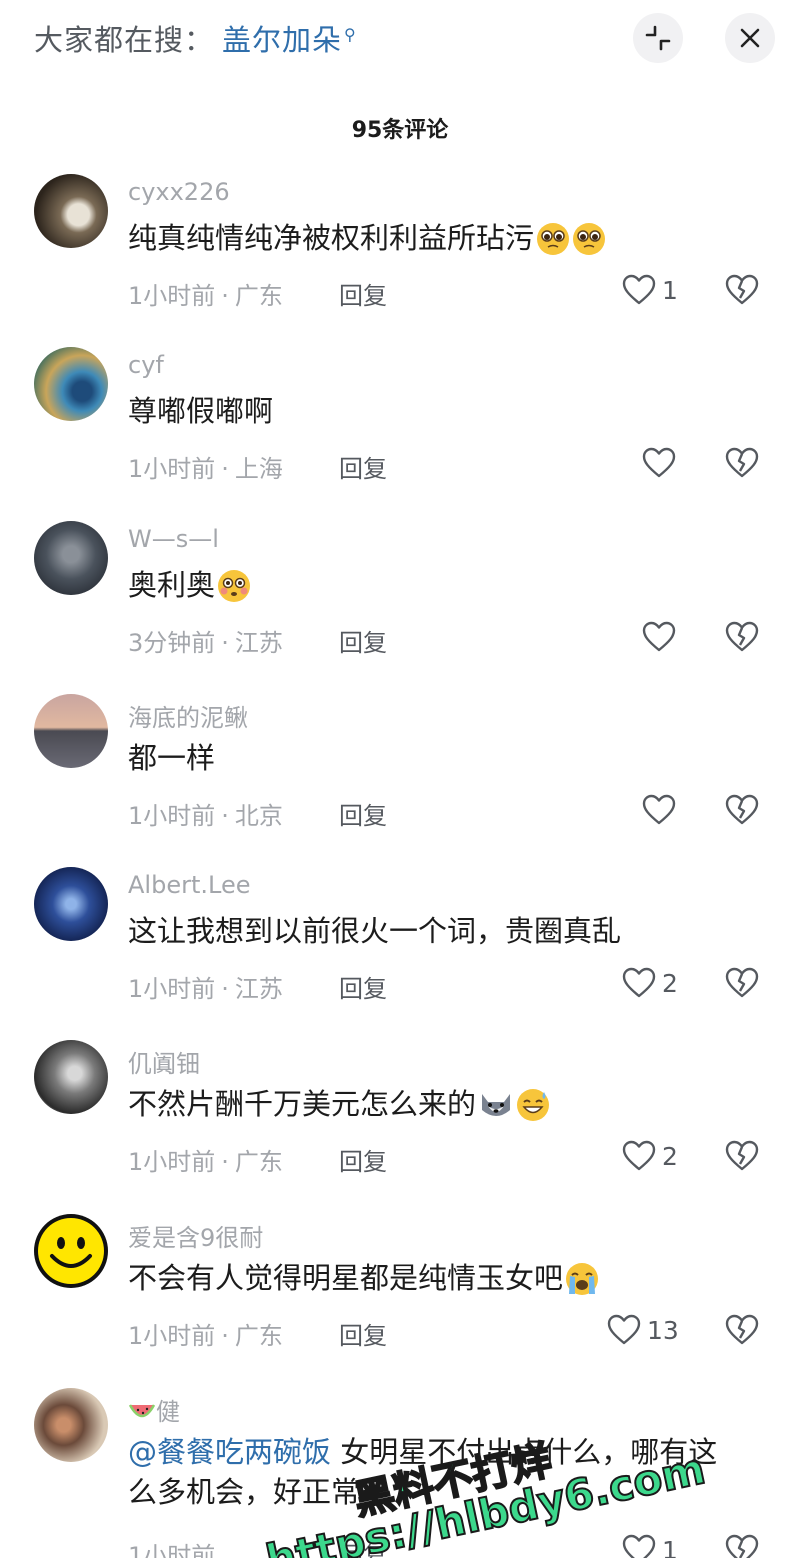 The image size is (800, 1558). What do you see at coordinates (367, 242) in the screenshot?
I see `comment-text: 纯真纯情纯净被权利利益所玷污` at bounding box center [367, 242].